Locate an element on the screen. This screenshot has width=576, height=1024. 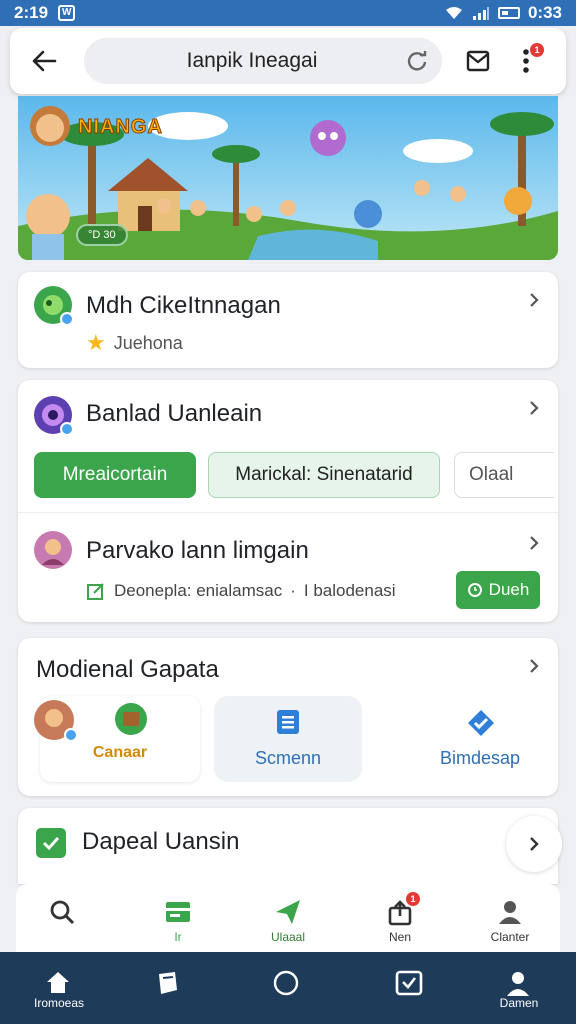
nav-inbox is located at coordinates (409, 988).